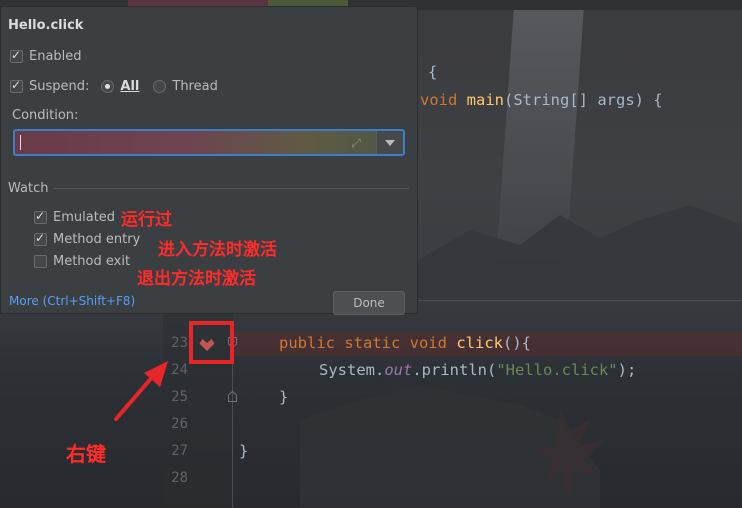 The height and width of the screenshot is (508, 742). I want to click on call-end: );, so click(627, 370).